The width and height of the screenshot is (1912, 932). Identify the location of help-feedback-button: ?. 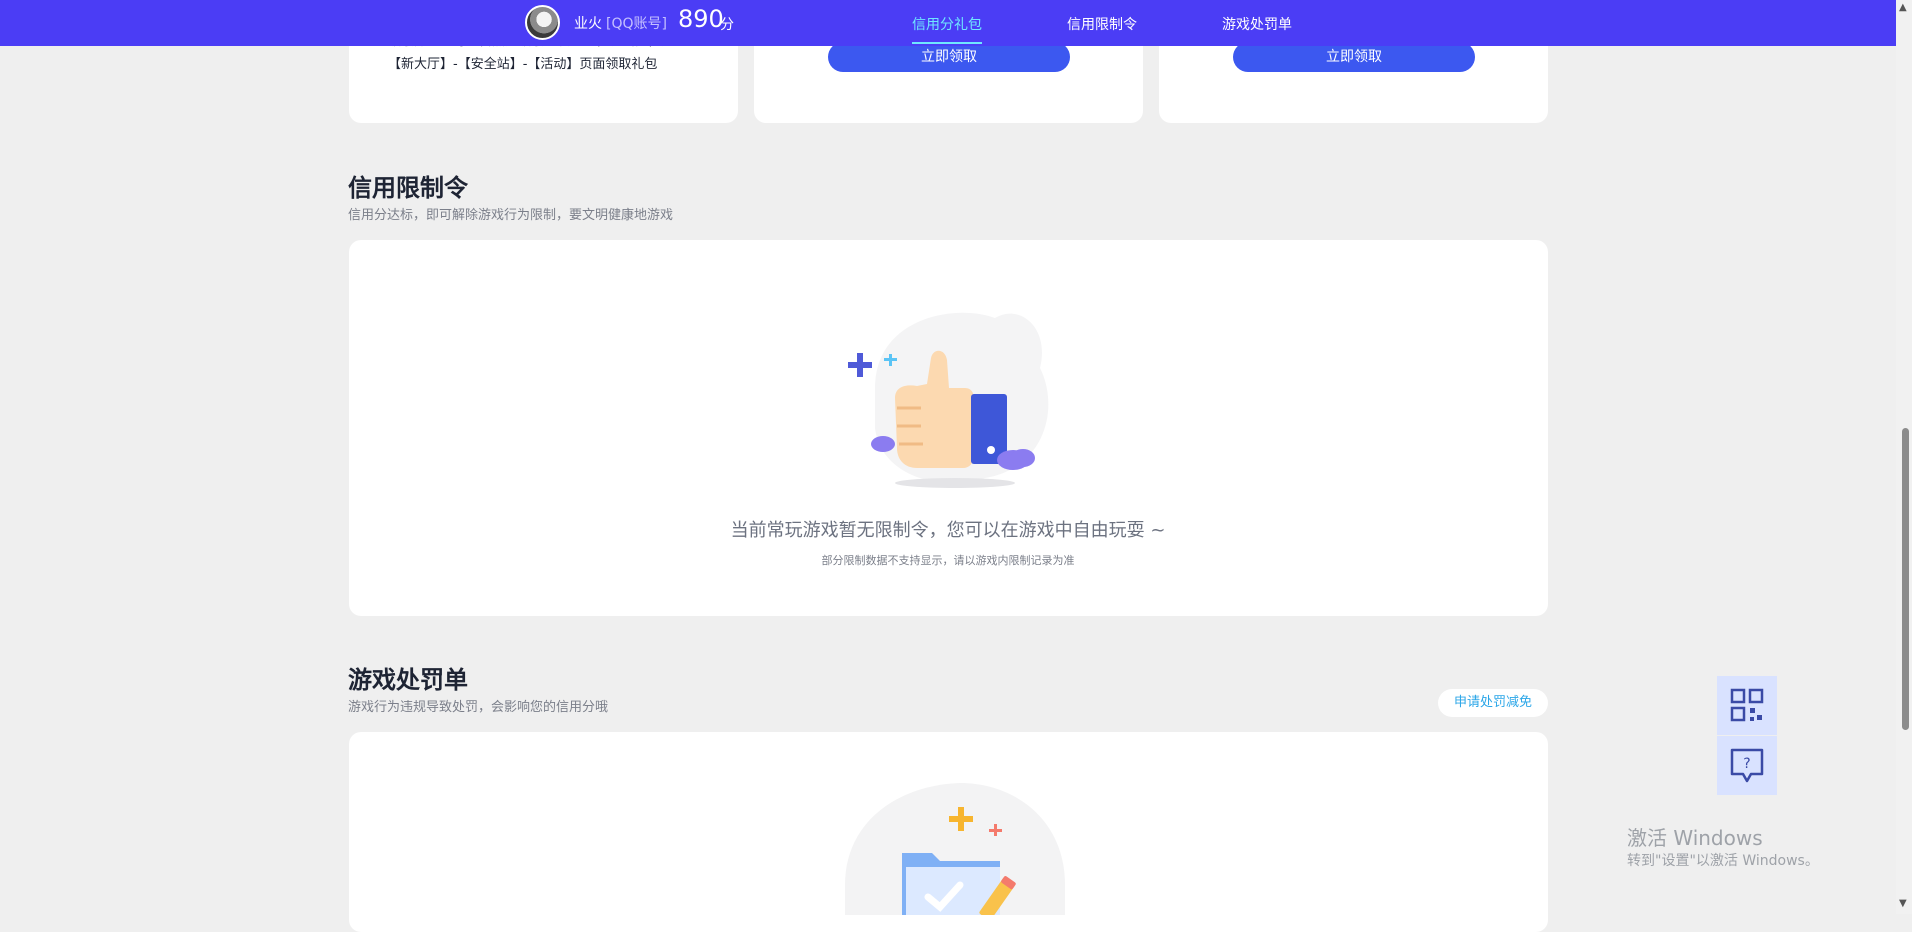
(1747, 765).